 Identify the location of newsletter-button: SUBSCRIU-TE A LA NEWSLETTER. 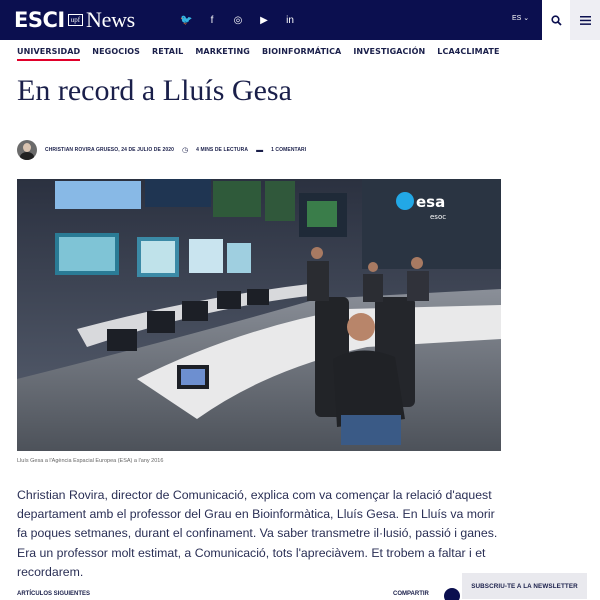
(524, 586).